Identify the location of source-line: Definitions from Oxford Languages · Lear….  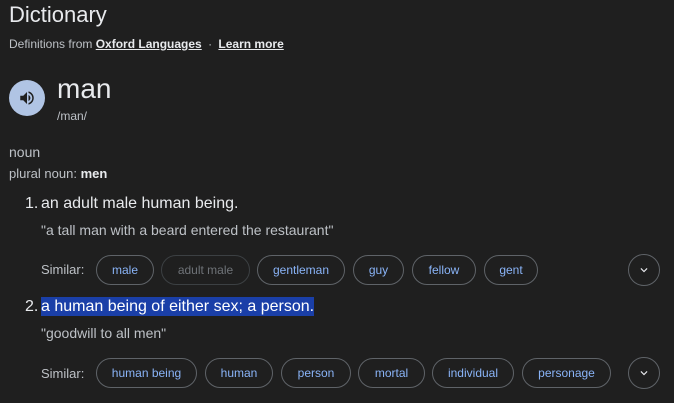
(146, 44).